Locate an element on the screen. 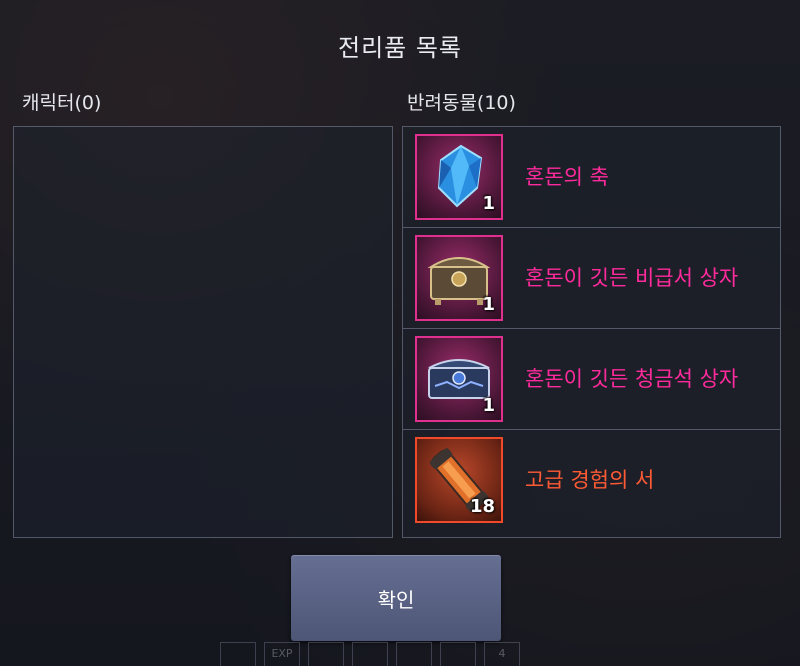 The image size is (800, 666). loot-item: 1 혼돈이 깃든 청금석 상자 is located at coordinates (591, 379).